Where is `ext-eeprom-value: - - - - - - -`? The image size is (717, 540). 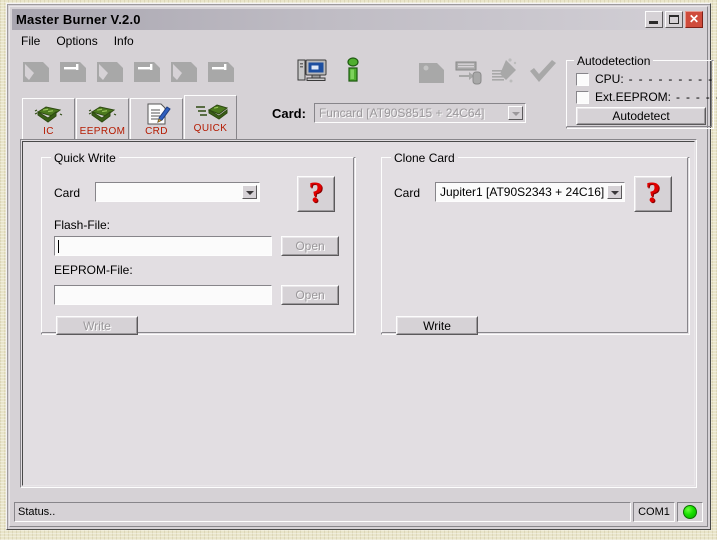 ext-eeprom-value: - - - - - - - is located at coordinates (696, 97).